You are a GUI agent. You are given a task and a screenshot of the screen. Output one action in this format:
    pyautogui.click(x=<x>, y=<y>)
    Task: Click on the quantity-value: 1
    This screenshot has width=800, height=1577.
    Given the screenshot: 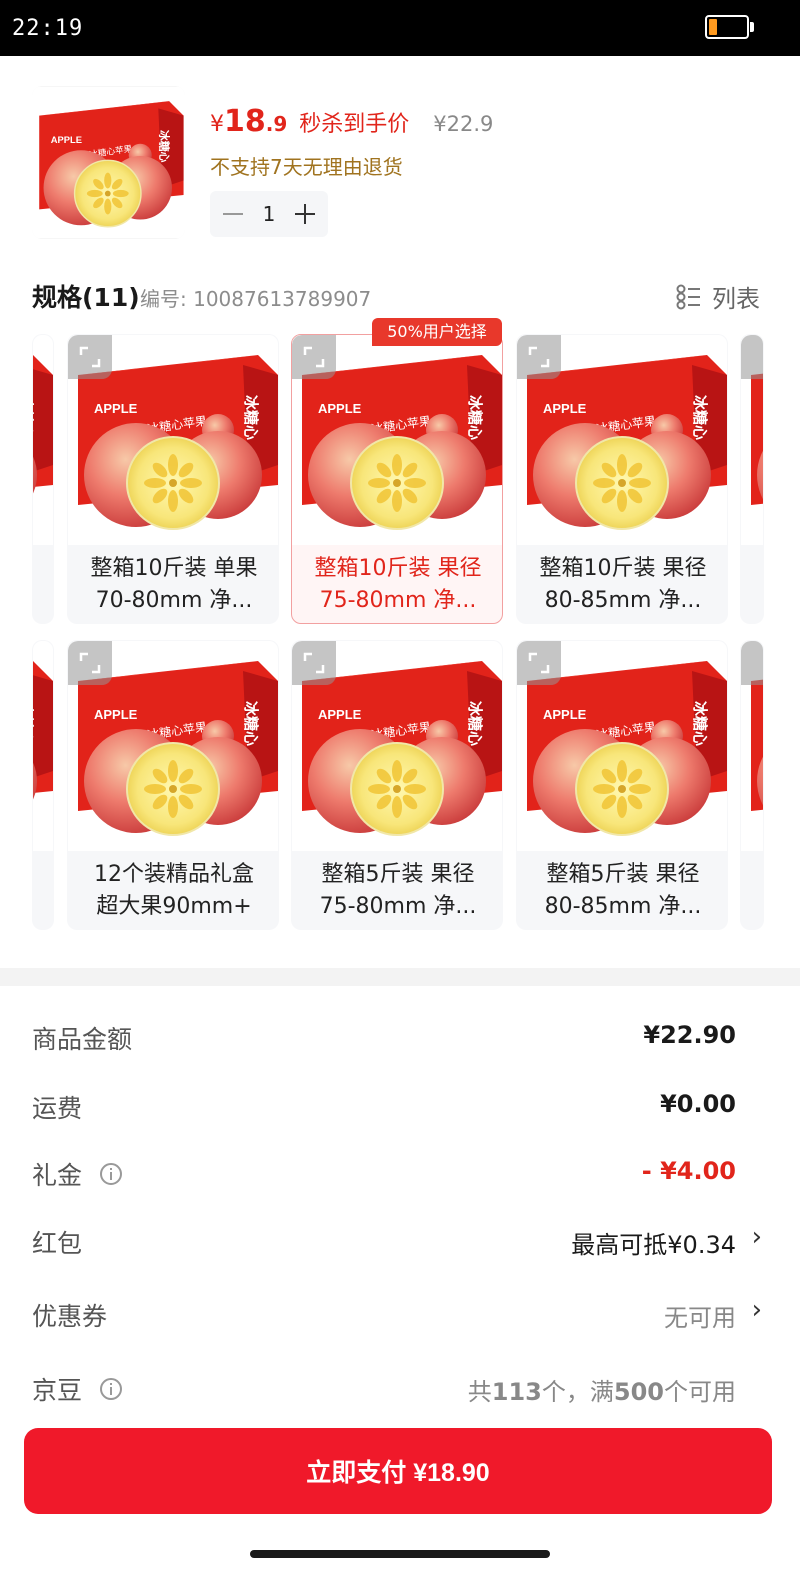 What is the action you would take?
    pyautogui.click(x=269, y=214)
    